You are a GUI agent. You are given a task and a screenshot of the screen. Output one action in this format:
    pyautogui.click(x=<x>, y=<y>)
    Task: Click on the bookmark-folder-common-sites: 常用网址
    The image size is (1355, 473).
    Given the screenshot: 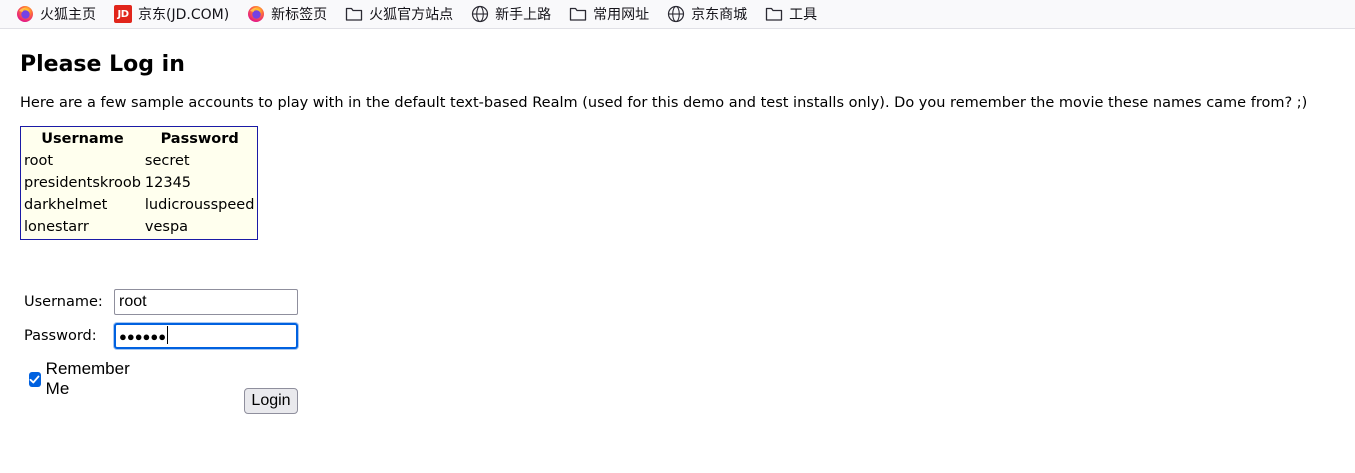 What is the action you would take?
    pyautogui.click(x=609, y=14)
    